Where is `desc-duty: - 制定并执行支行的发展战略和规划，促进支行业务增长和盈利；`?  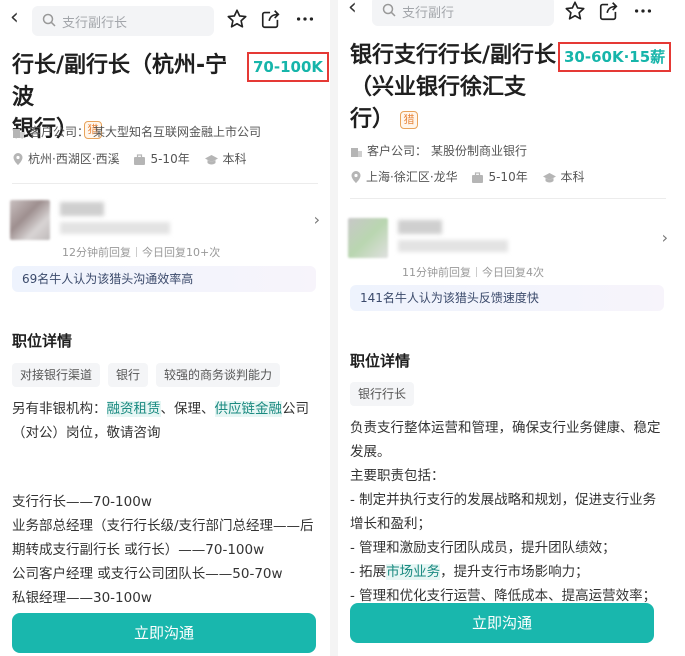 desc-duty: - 制定并执行支行的发展战略和规划，促进支行业务增长和盈利； is located at coordinates (503, 512).